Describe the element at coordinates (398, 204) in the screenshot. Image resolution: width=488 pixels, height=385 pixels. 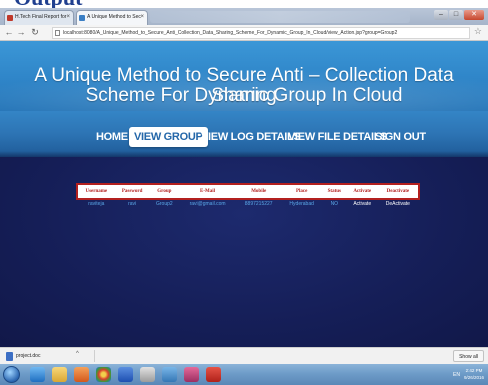
I see `deactivate-link: DeActivate` at that location.